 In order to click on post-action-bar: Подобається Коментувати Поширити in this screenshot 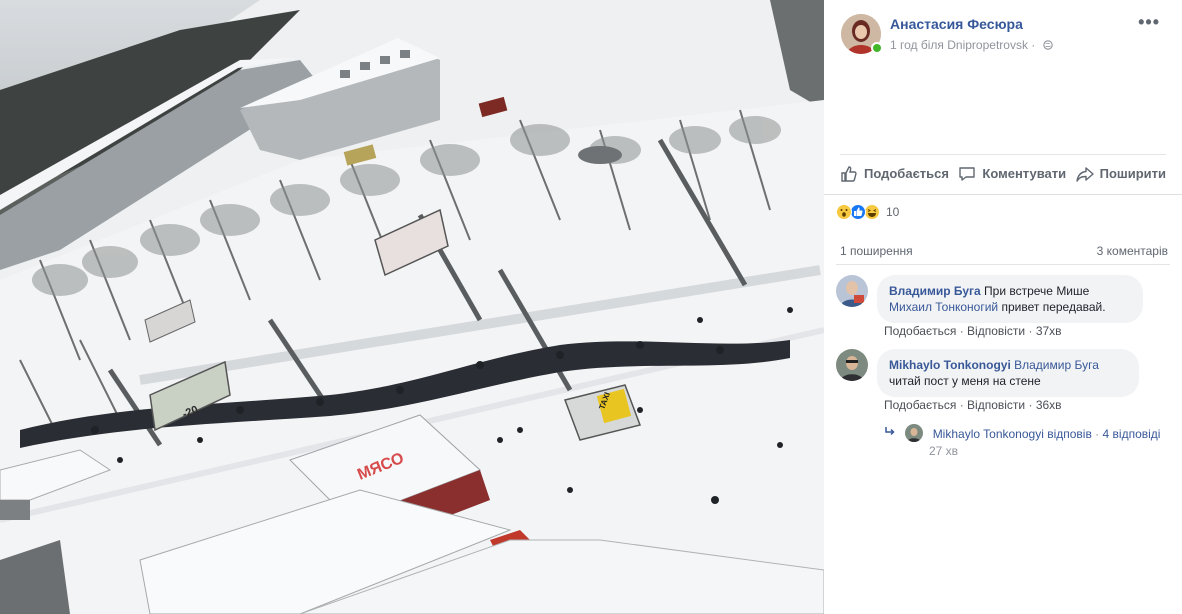, I will do `click(1003, 173)`.